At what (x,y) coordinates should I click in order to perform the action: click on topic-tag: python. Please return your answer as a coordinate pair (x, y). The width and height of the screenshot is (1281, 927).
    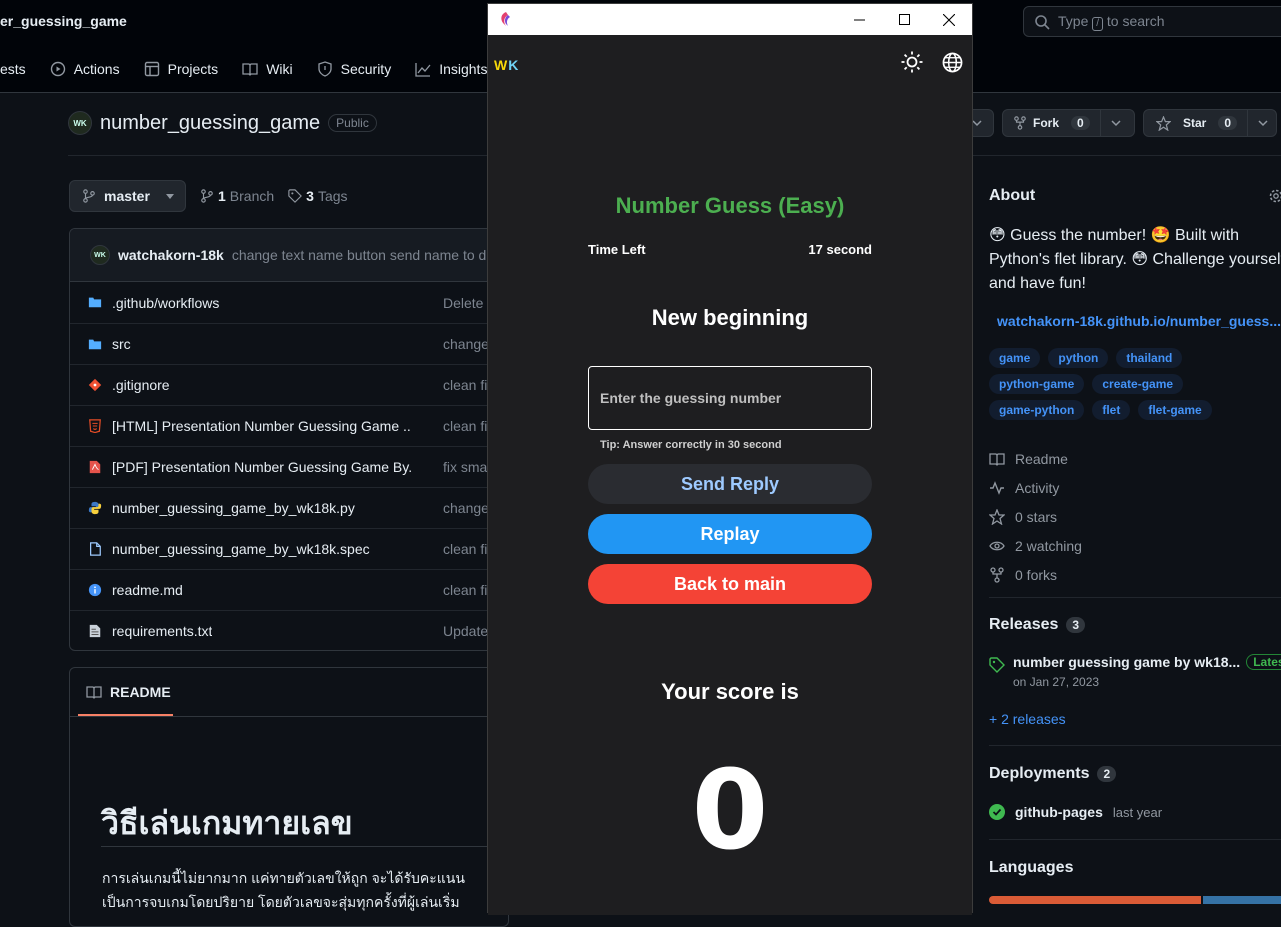
    Looking at the image, I should click on (1078, 358).